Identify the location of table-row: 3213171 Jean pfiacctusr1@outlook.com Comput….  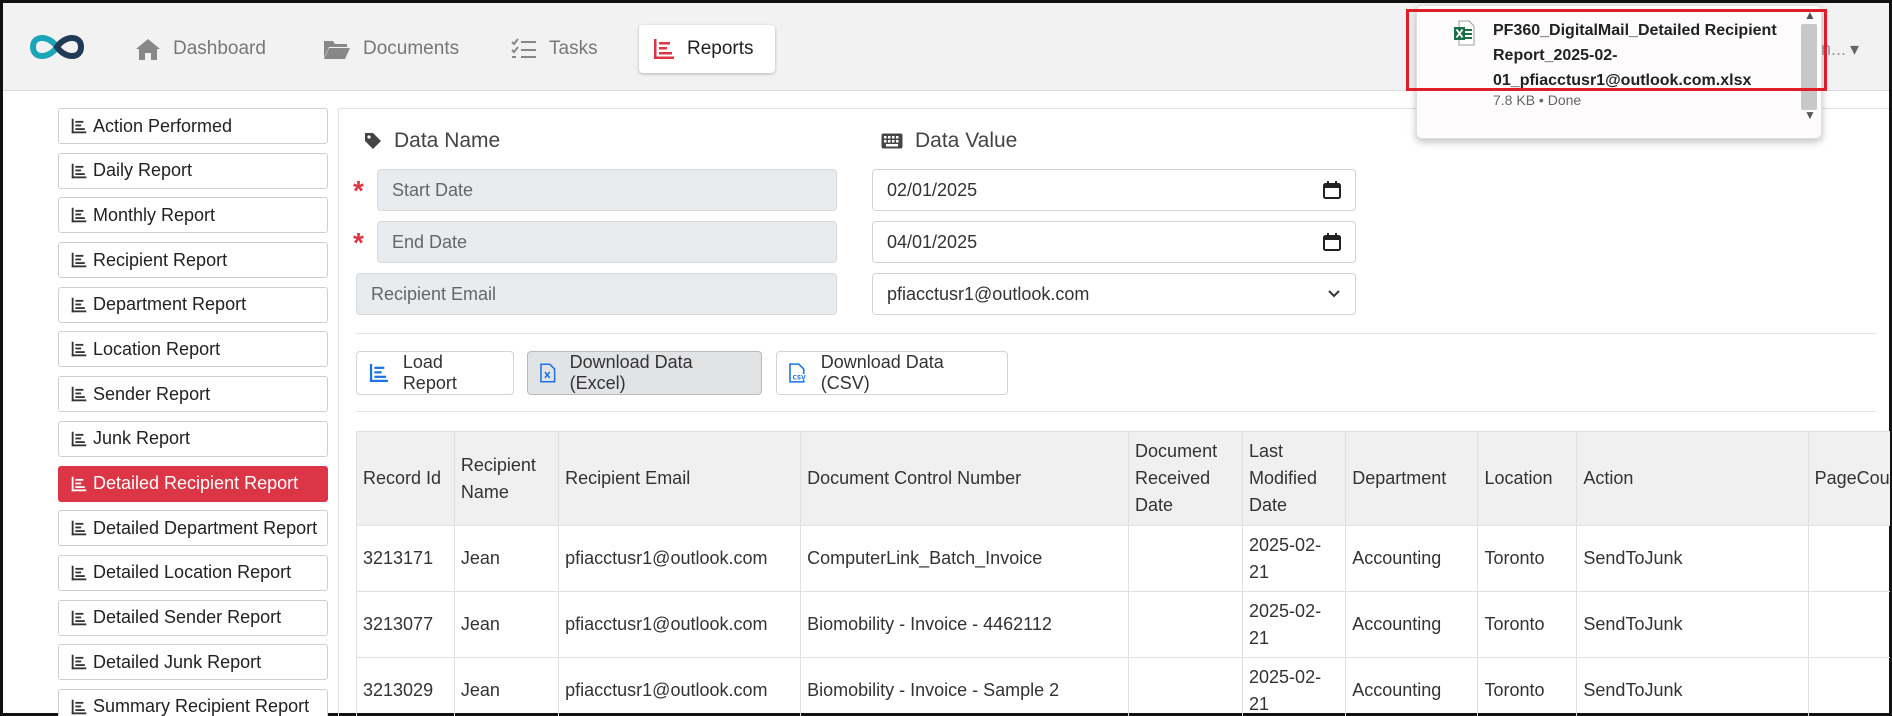
(1123, 558).